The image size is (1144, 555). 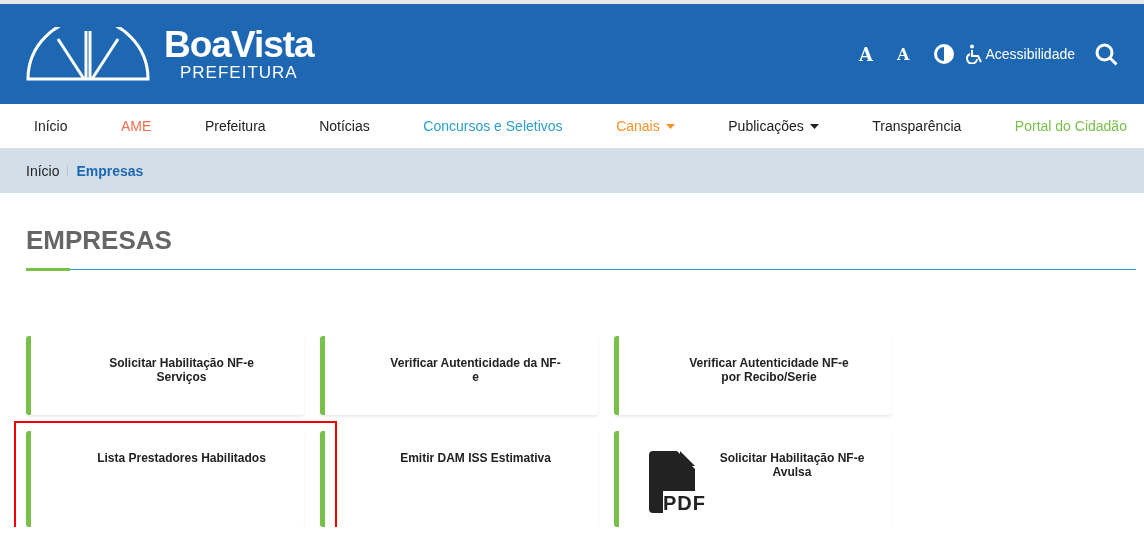 I want to click on service-card: Lista Prestadores Habilitados, so click(x=165, y=479).